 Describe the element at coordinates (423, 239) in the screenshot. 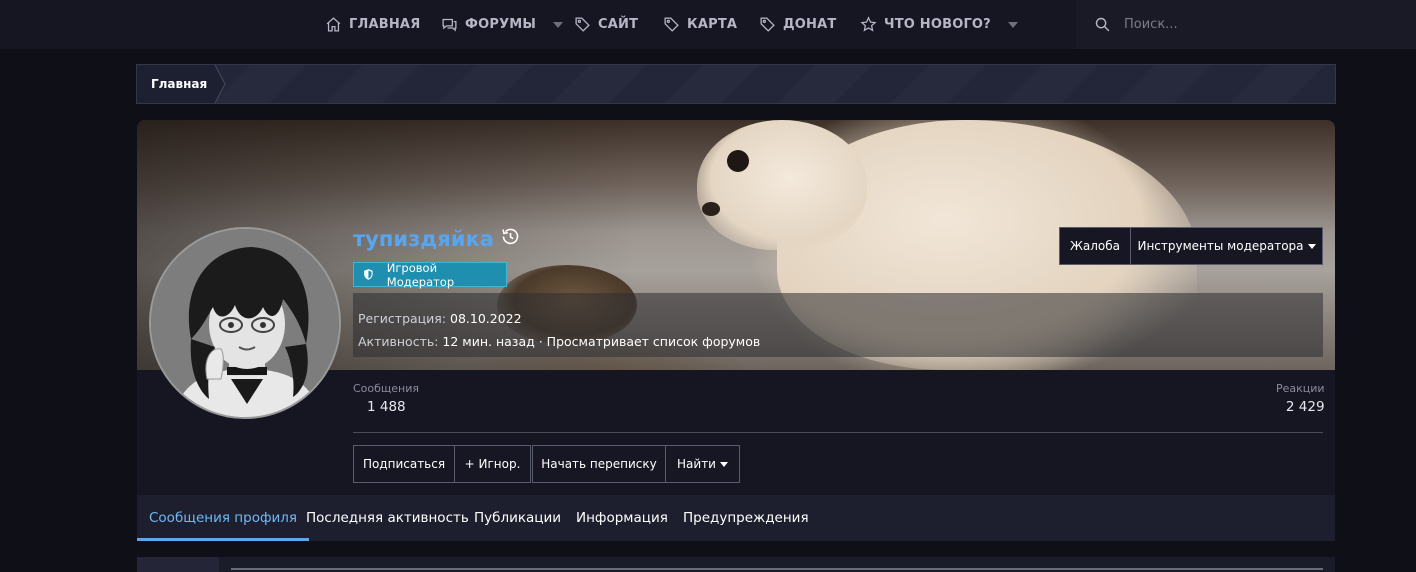

I see `username: тупиздяйка` at that location.